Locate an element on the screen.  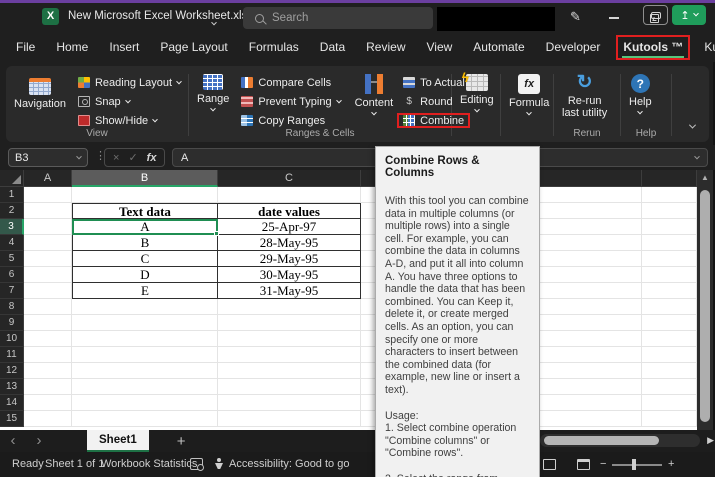
scroll-right-icon: ▶ is located at coordinates (710, 440).